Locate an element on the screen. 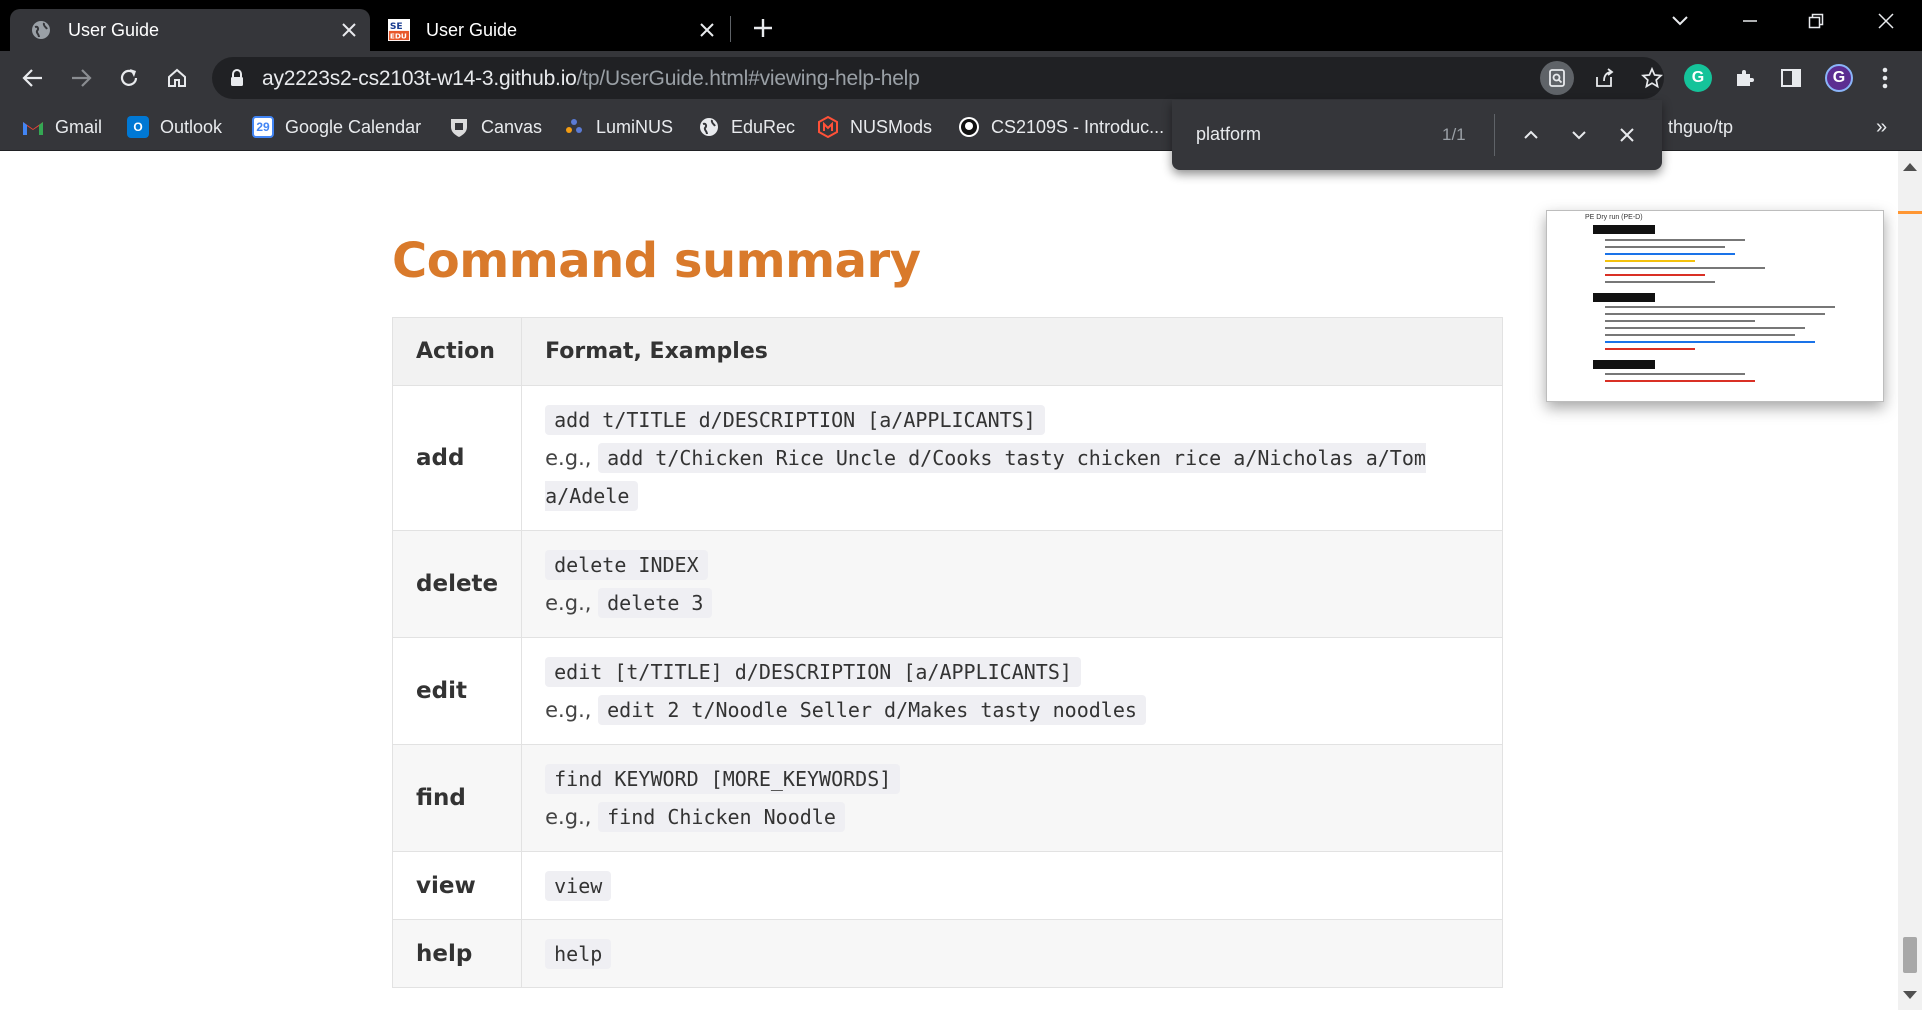  profile-avatar: G is located at coordinates (1839, 78).